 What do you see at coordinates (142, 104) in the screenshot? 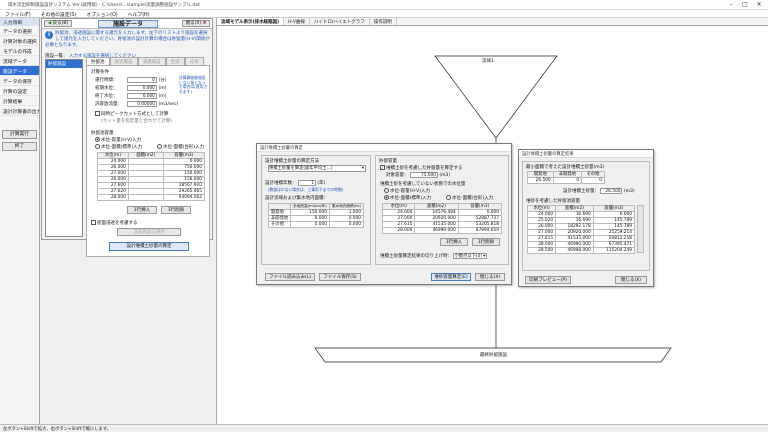
I see `allow-discharge-input: 0.00000` at bounding box center [142, 104].